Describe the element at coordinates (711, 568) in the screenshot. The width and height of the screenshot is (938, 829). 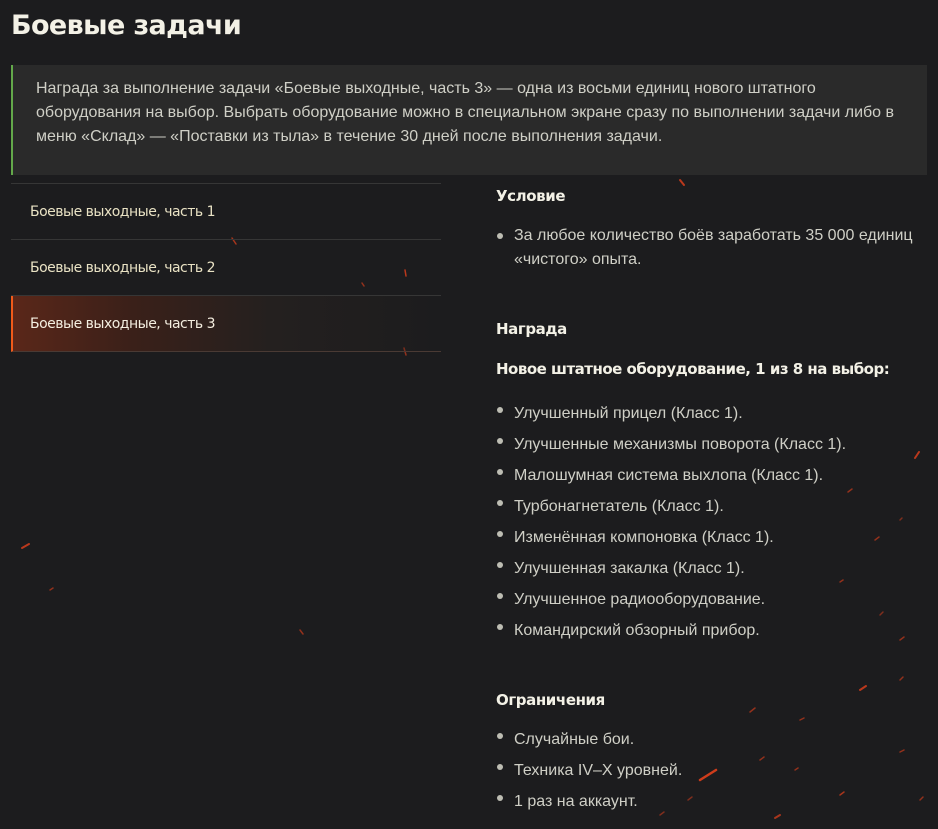
I see `list-item: Улучшенная закалка (Класс 1).` at that location.